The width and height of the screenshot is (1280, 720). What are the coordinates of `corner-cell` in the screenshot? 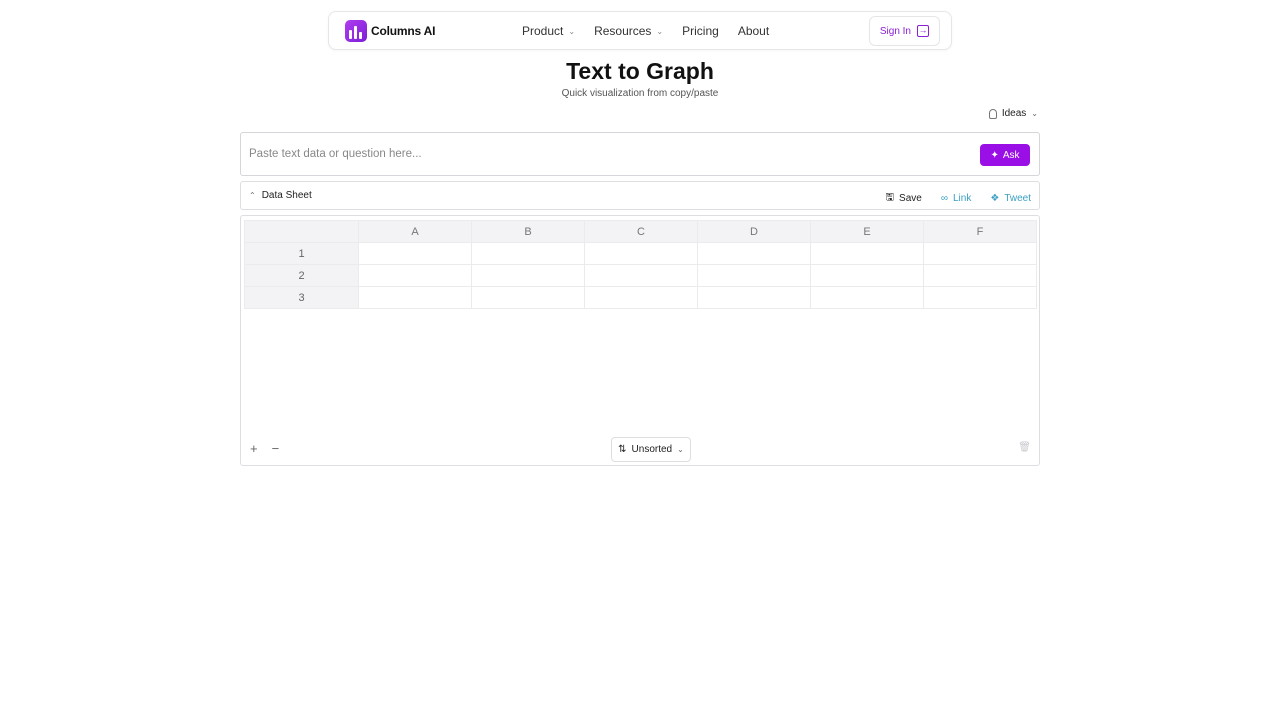 It's located at (301, 231).